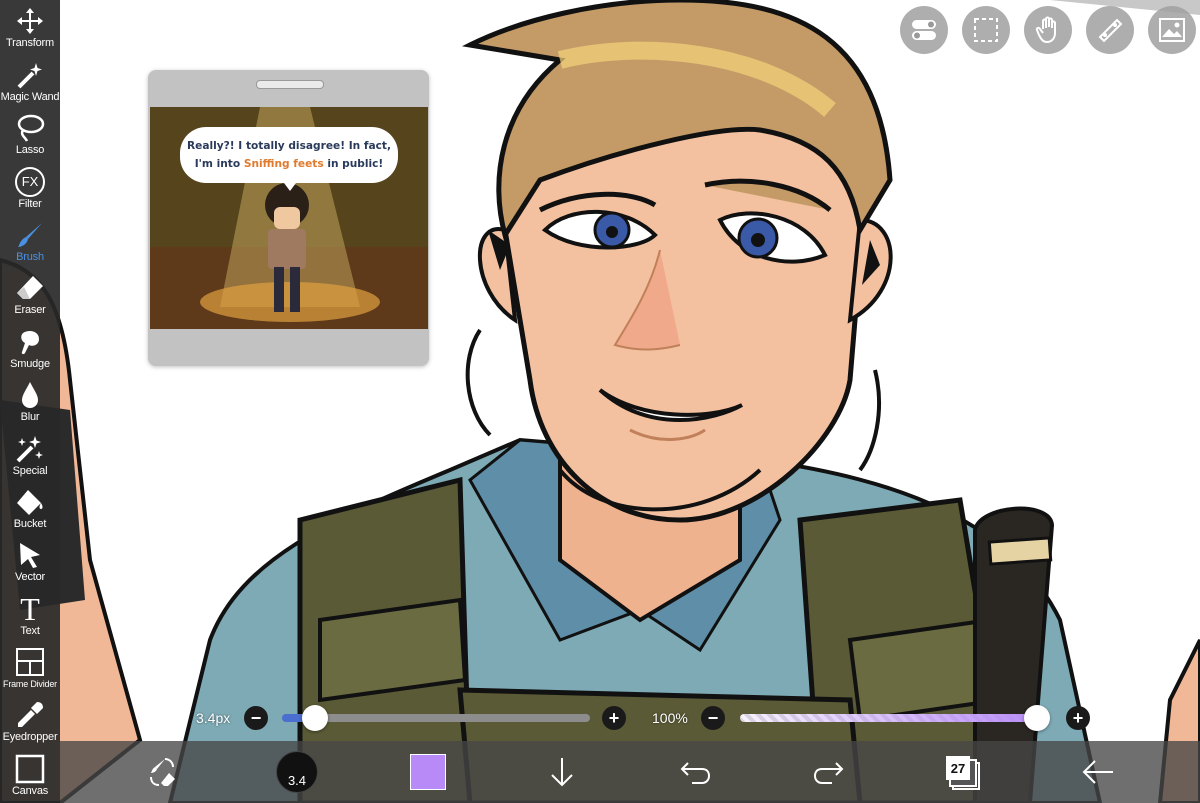 The width and height of the screenshot is (1200, 803). Describe the element at coordinates (30, 128) in the screenshot. I see `lasso-icon` at that location.